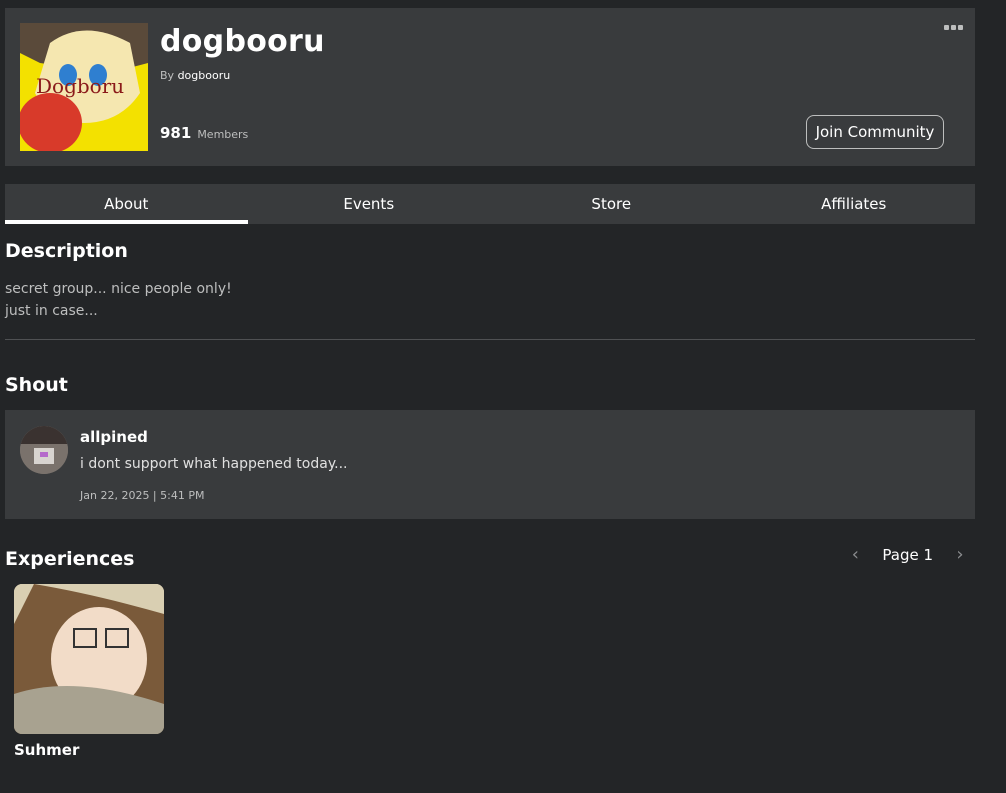 The image size is (1006, 793). I want to click on member-count-value: 981, so click(176, 133).